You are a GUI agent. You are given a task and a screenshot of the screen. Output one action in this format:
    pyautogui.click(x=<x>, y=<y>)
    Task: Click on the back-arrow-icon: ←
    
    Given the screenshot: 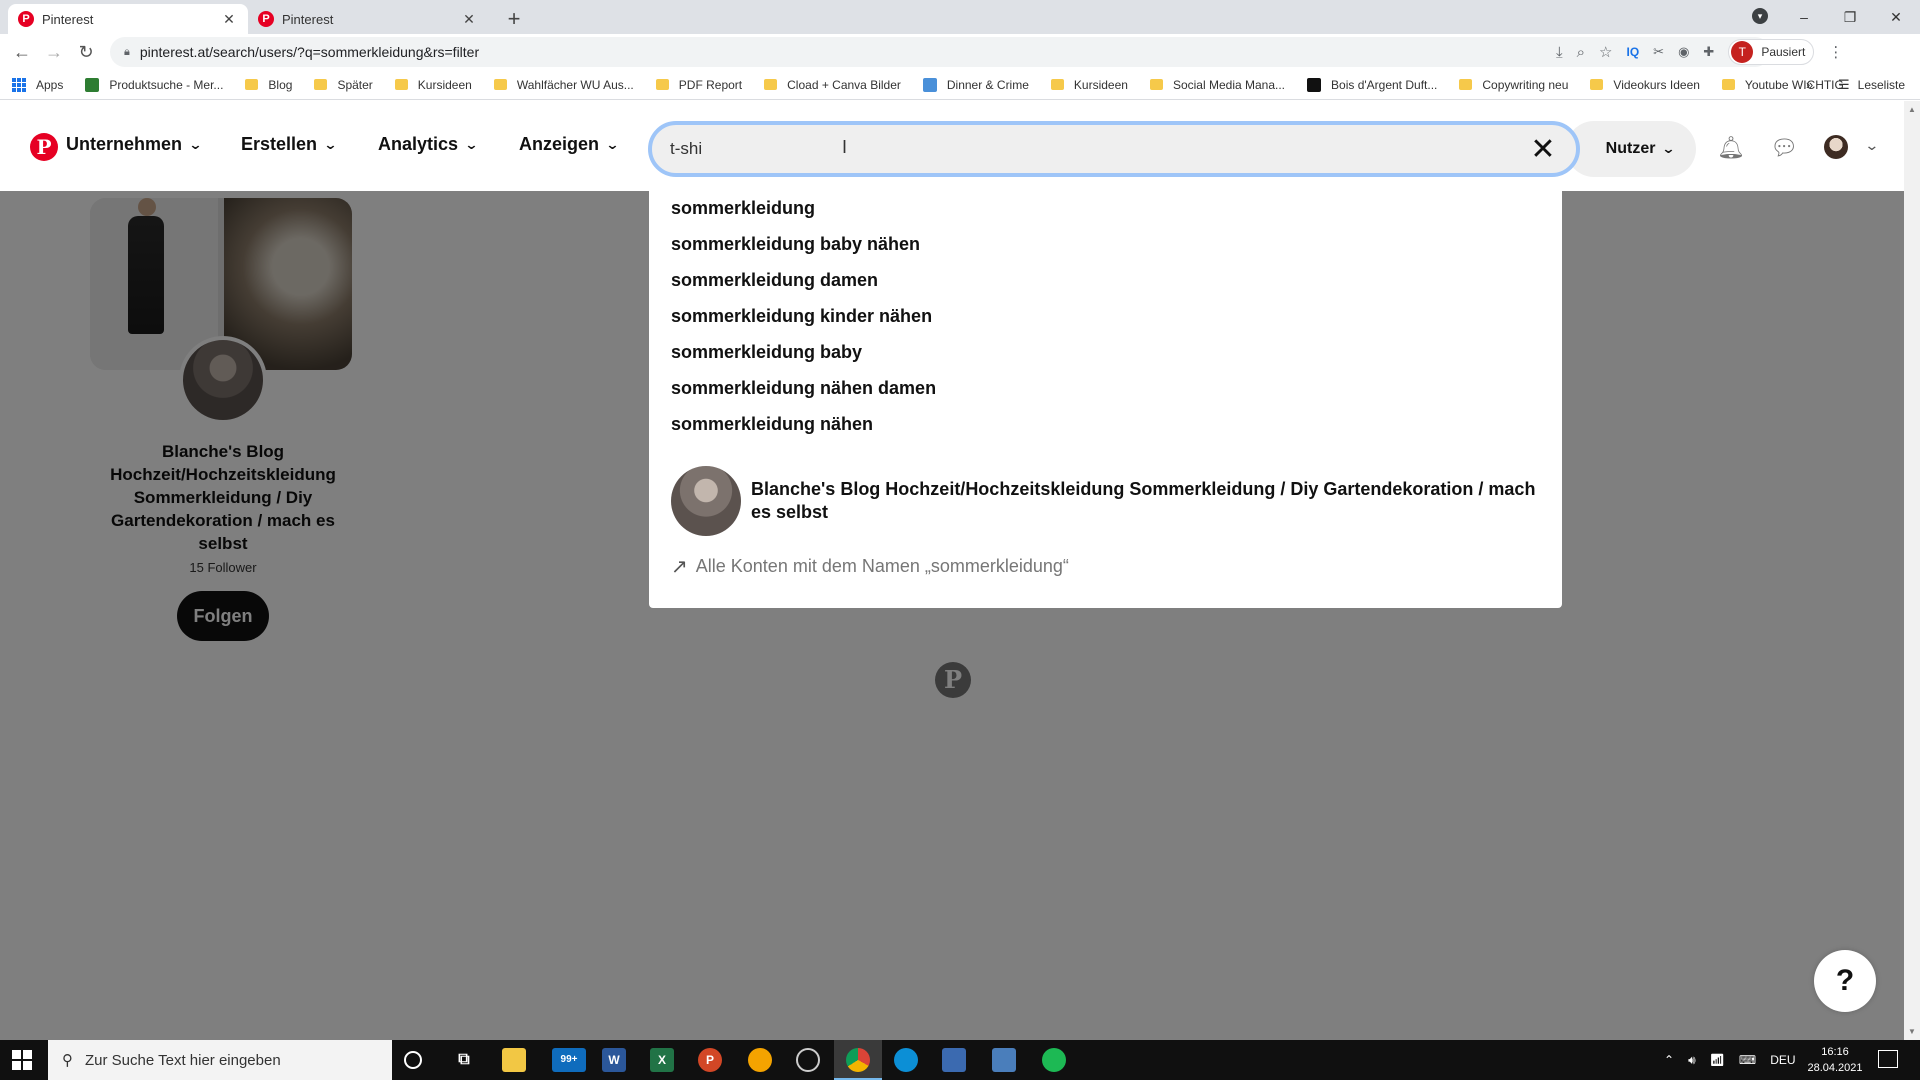 What is the action you would take?
    pyautogui.click(x=22, y=52)
    